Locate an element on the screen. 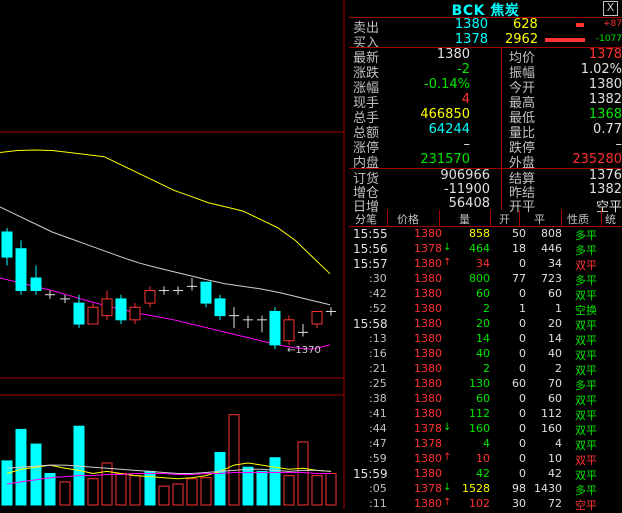 The image size is (622, 513). tick-close: 808 is located at coordinates (551, 233).